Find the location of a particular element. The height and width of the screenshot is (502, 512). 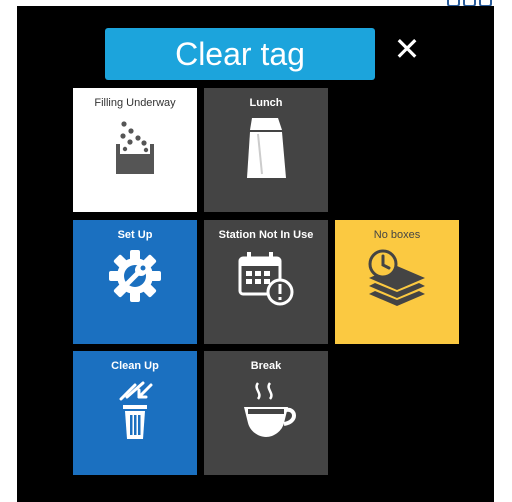

tile-clean-up: Clean Up is located at coordinates (135, 413).